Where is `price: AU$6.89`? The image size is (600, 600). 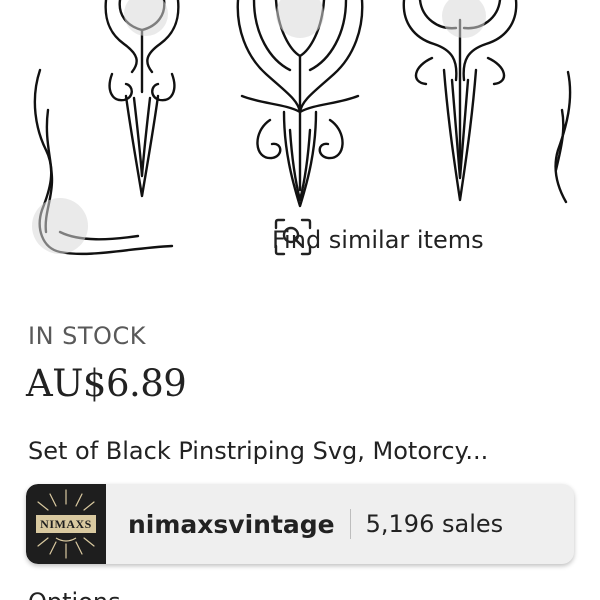 price: AU$6.89 is located at coordinates (106, 383).